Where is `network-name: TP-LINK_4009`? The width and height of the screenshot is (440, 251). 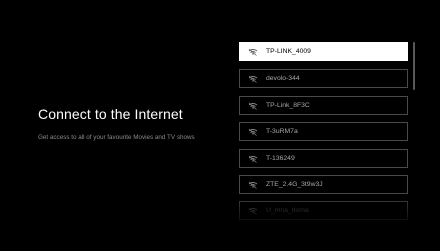
network-name: TP-LINK_4009 is located at coordinates (288, 51).